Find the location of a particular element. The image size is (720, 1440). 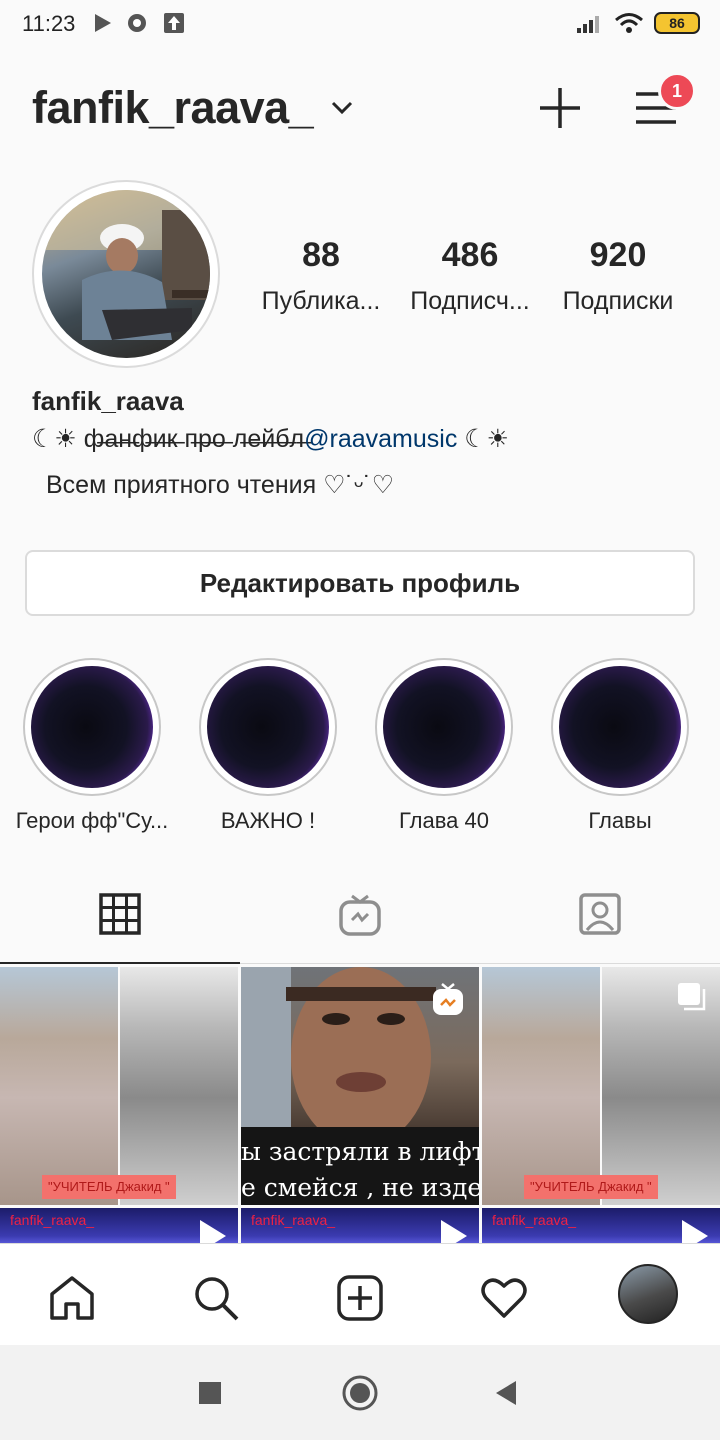

avatar-person-illustration is located at coordinates (126, 265).